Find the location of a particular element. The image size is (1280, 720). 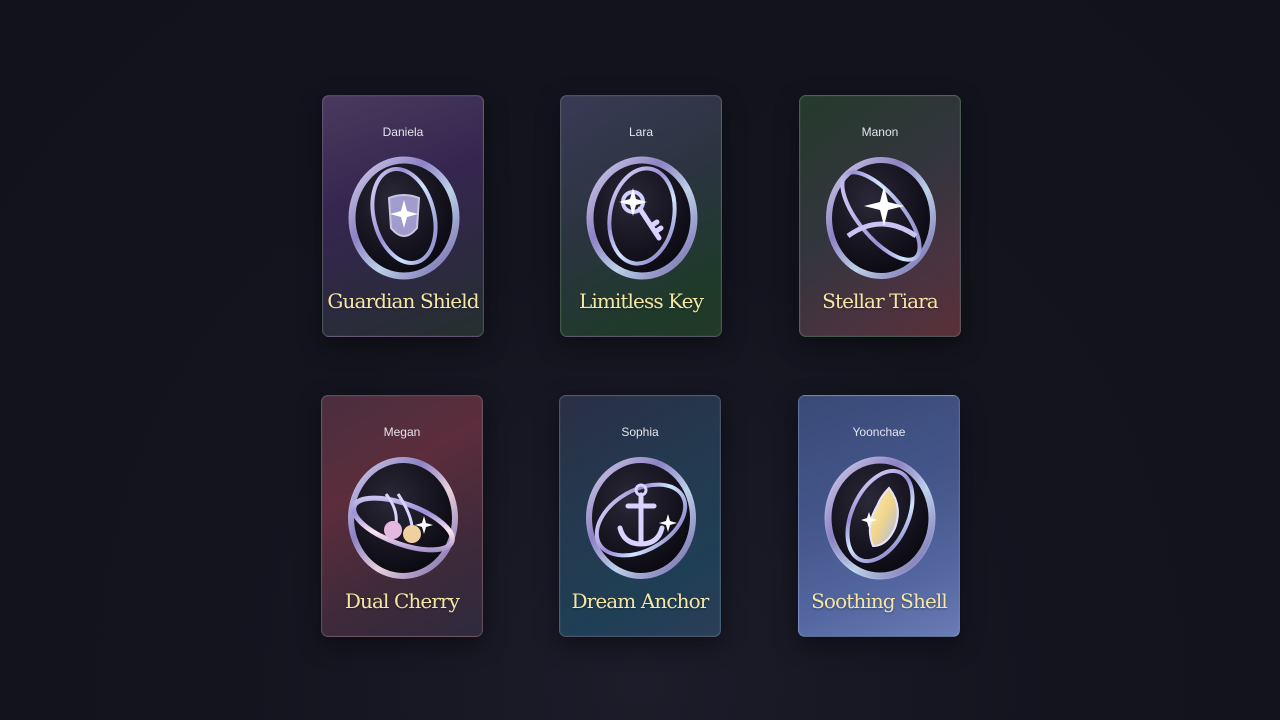

card-owner-name: Yoonchae is located at coordinates (879, 432).